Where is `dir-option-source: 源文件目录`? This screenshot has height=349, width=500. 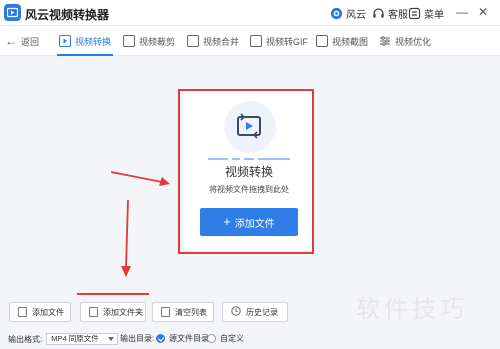
dir-option-source: 源文件目录 is located at coordinates (182, 338).